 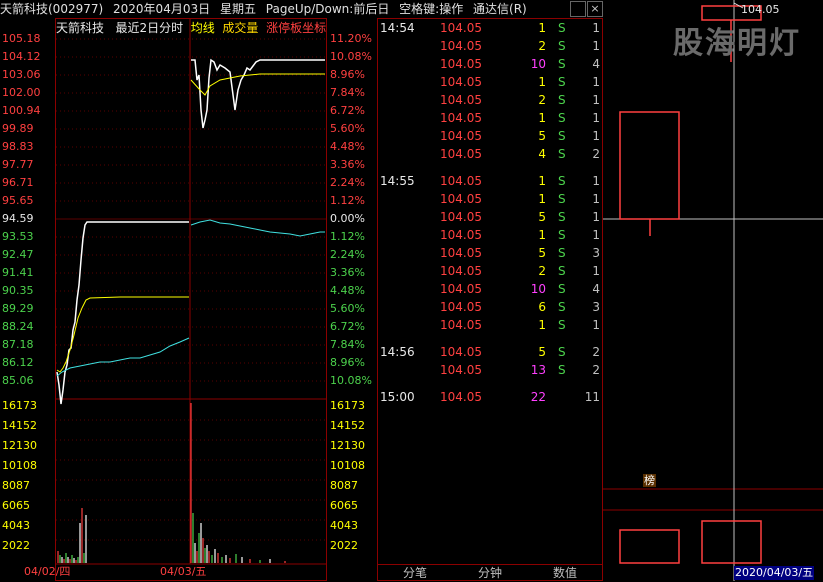 I want to click on tab-ticks: 分笔, so click(x=415, y=573).